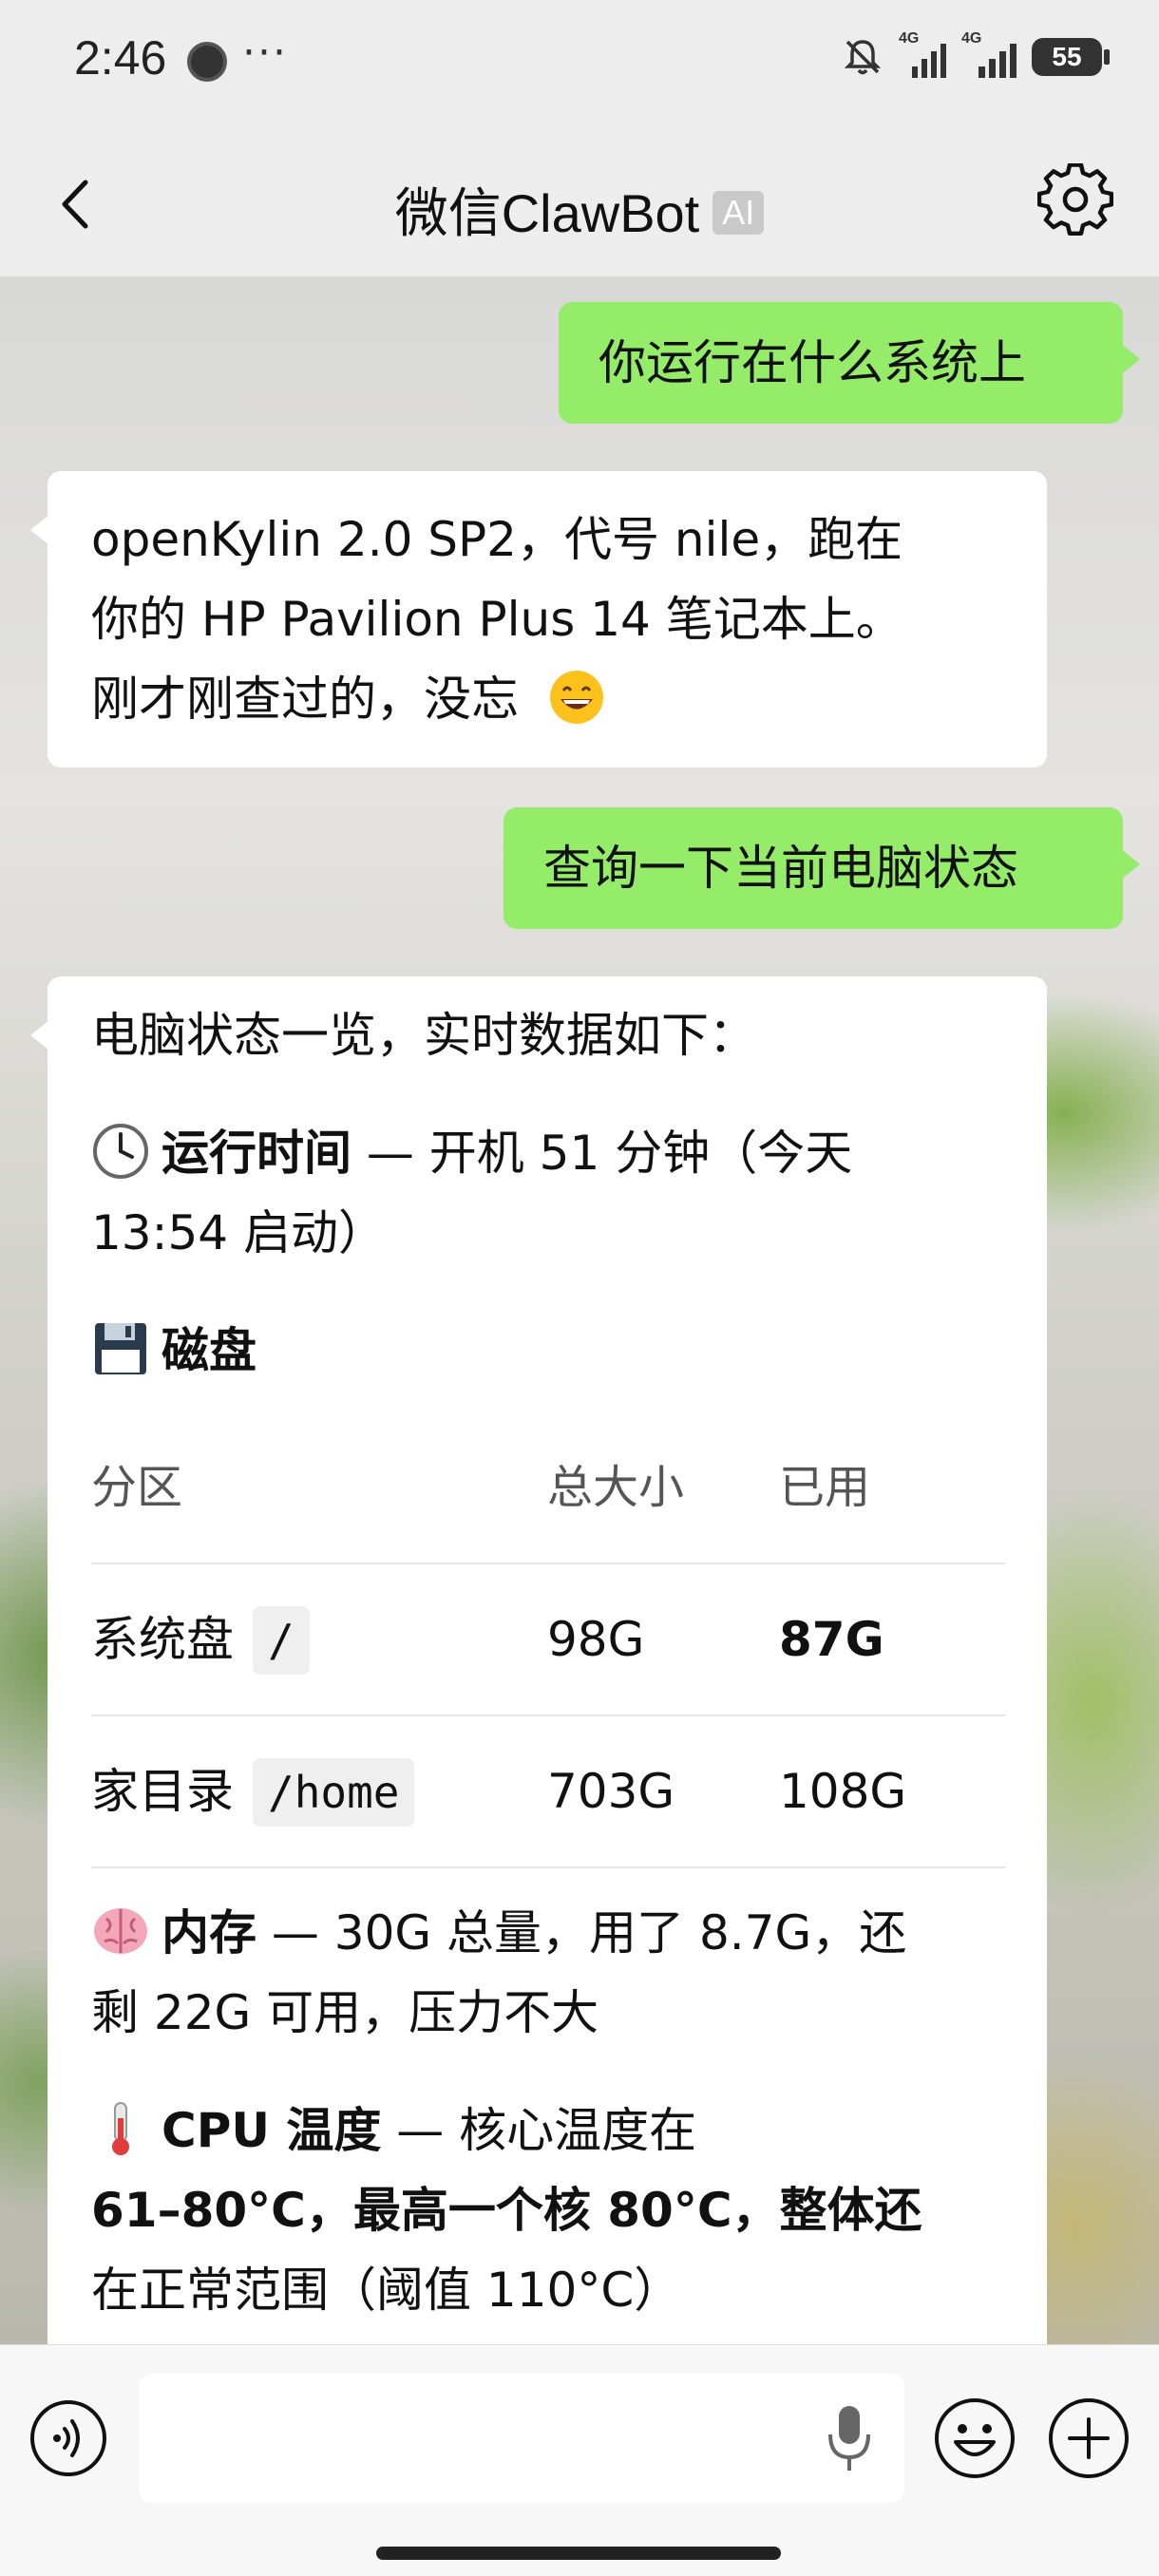 This screenshot has height=2576, width=1159. Describe the element at coordinates (319, 1639) in the screenshot. I see `partition-cell: 系统盘 /` at that location.